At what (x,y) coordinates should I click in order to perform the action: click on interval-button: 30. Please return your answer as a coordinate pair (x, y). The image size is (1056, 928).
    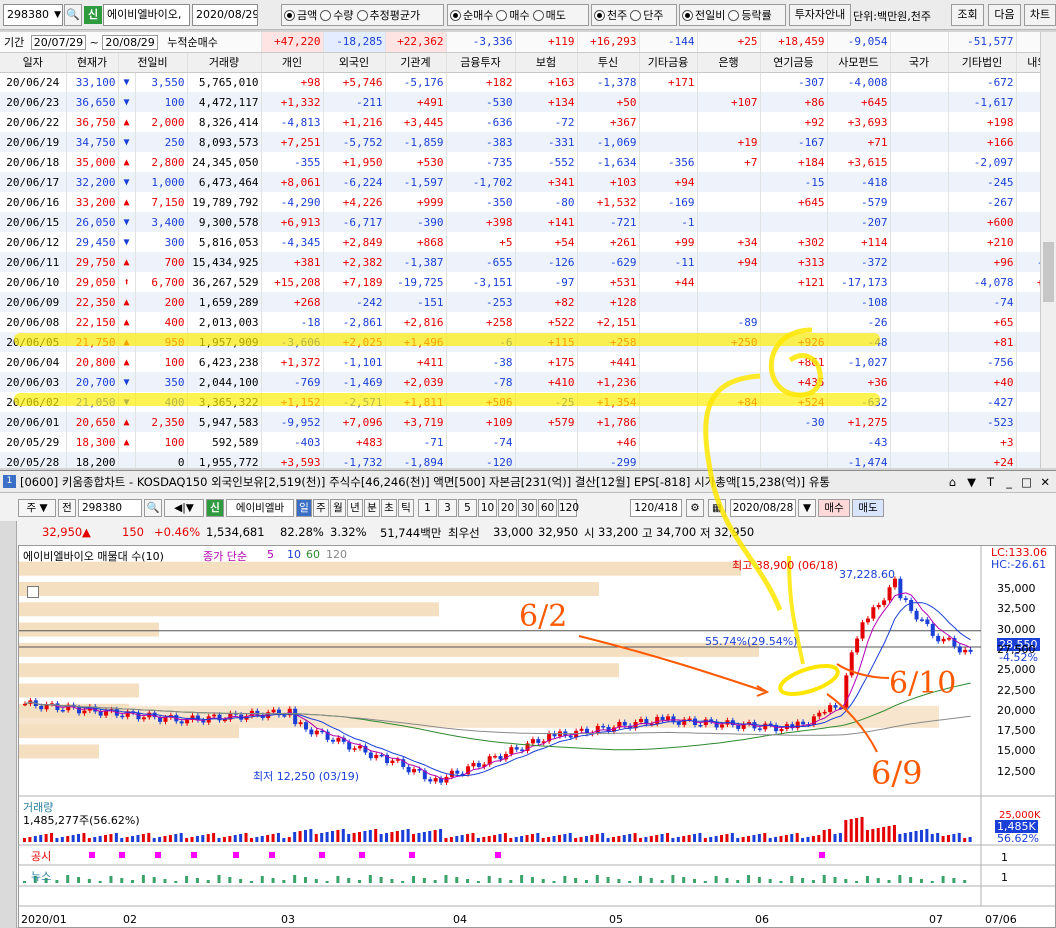
    Looking at the image, I should click on (527, 508).